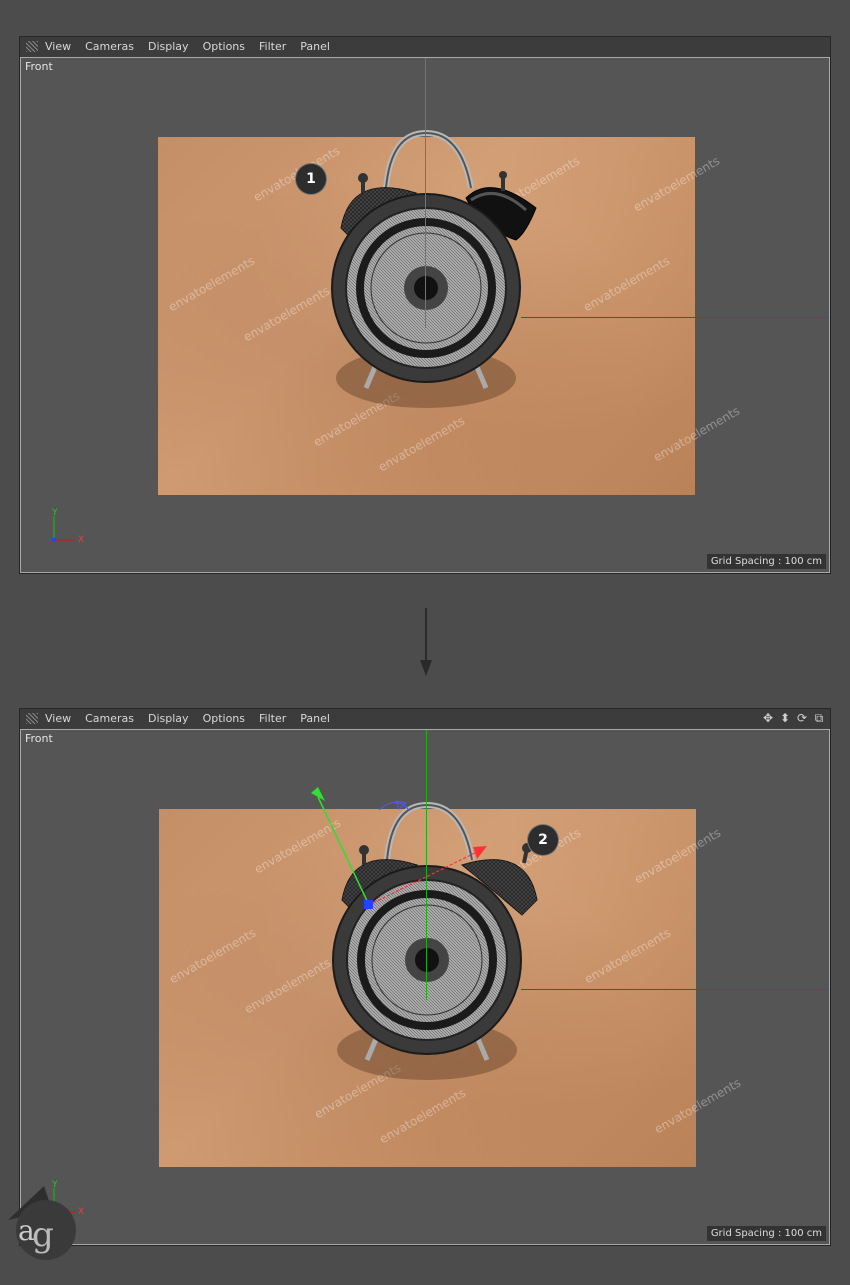 This screenshot has height=1285, width=850. Describe the element at coordinates (311, 179) in the screenshot. I see `step-badge: 1` at that location.